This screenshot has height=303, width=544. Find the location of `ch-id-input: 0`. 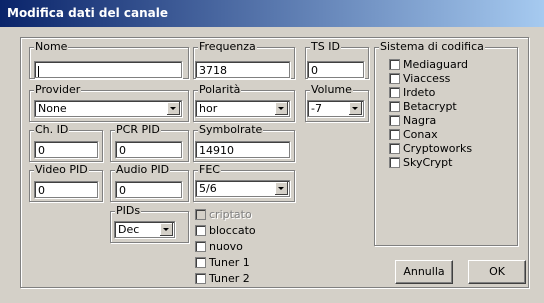

ch-id-input: 0 is located at coordinates (66, 149).